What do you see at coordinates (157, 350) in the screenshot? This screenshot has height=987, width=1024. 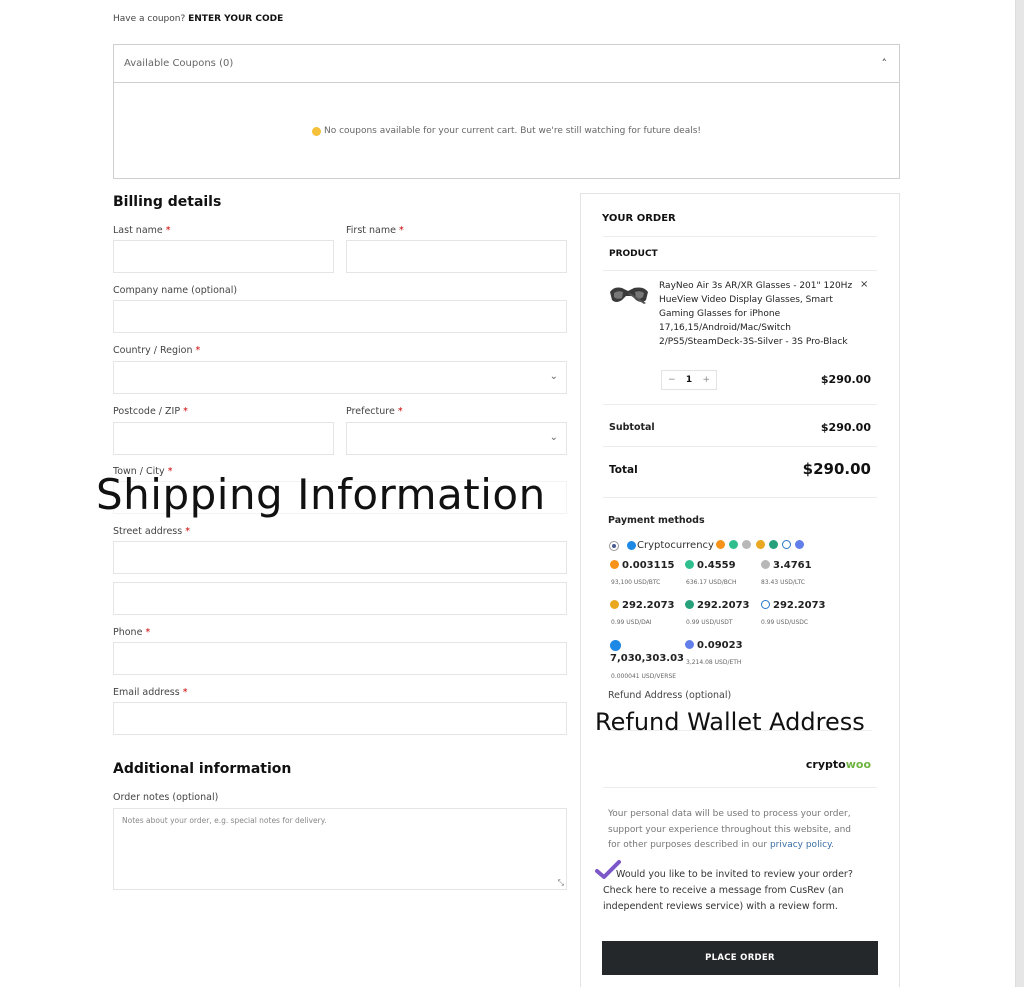 I see `country-label: Country / Region *` at bounding box center [157, 350].